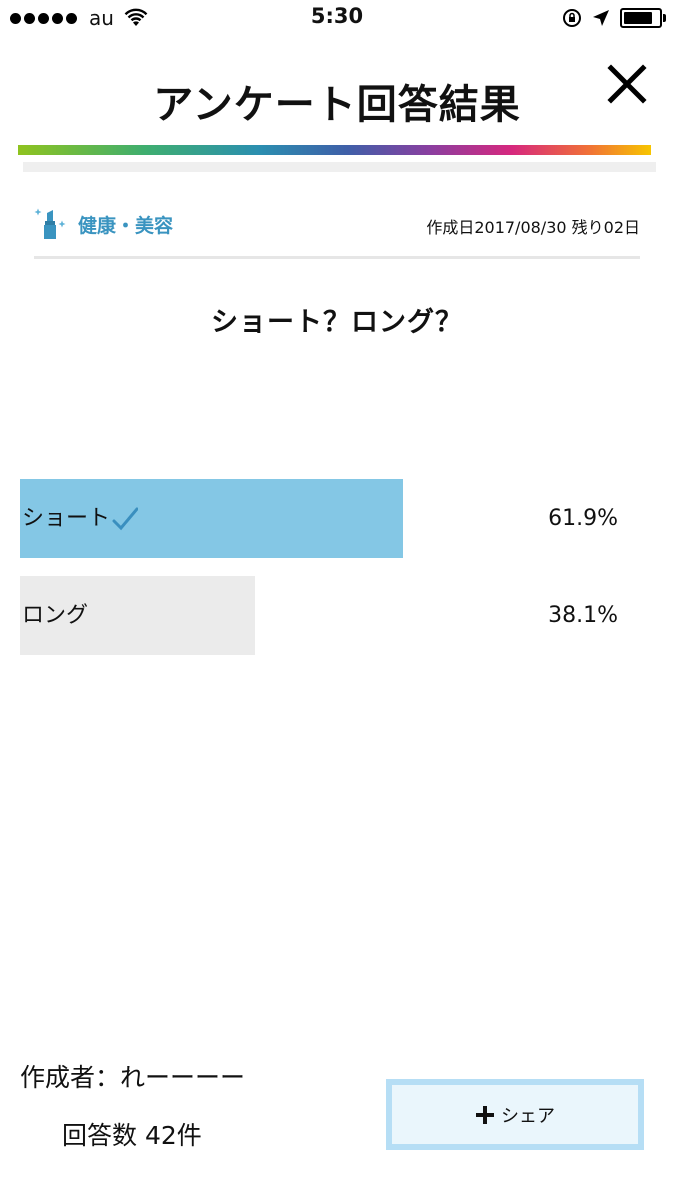 The image size is (674, 1200). I want to click on lipstick-icon, so click(50, 223).